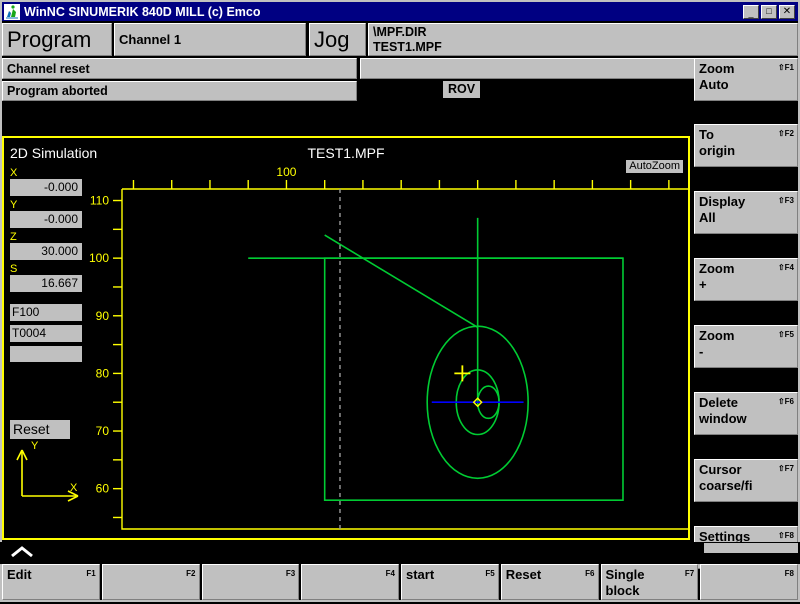 The width and height of the screenshot is (800, 604). Describe the element at coordinates (490, 573) in the screenshot. I see `softkey-fkey-label: F5` at that location.